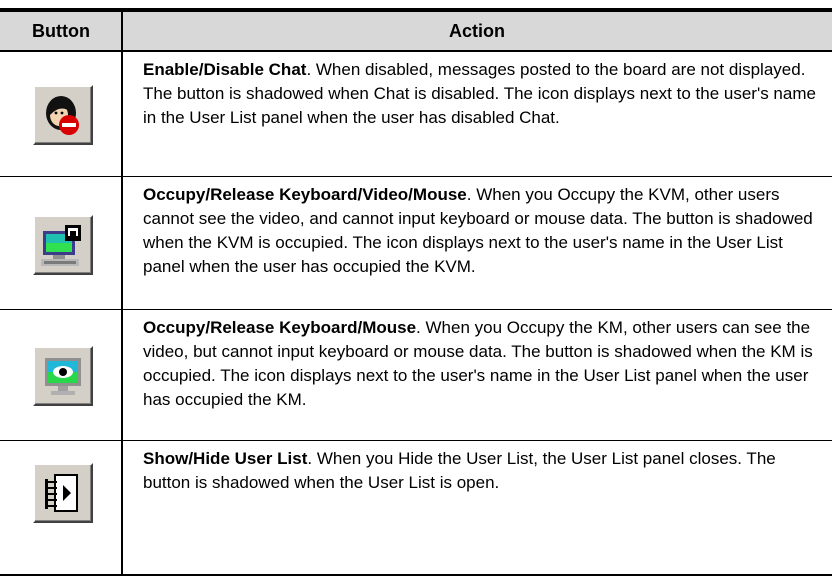 The image size is (832, 577). I want to click on action-title: Occupy/Release Keyboard/Video/Mouse, so click(305, 194).